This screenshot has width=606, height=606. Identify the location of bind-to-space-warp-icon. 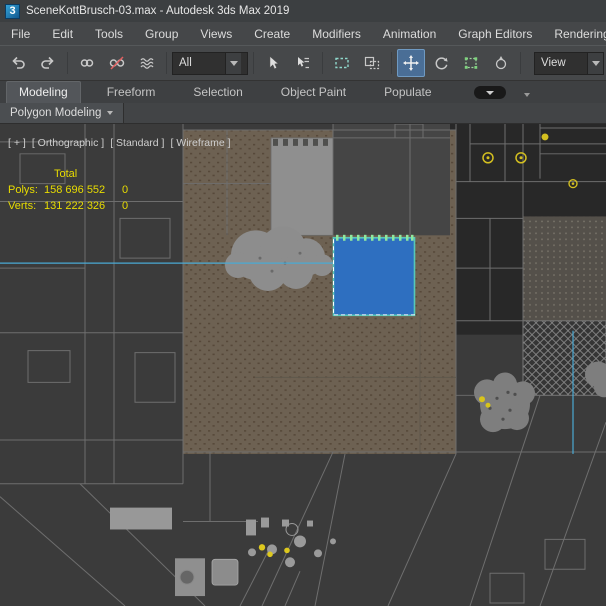
(147, 63).